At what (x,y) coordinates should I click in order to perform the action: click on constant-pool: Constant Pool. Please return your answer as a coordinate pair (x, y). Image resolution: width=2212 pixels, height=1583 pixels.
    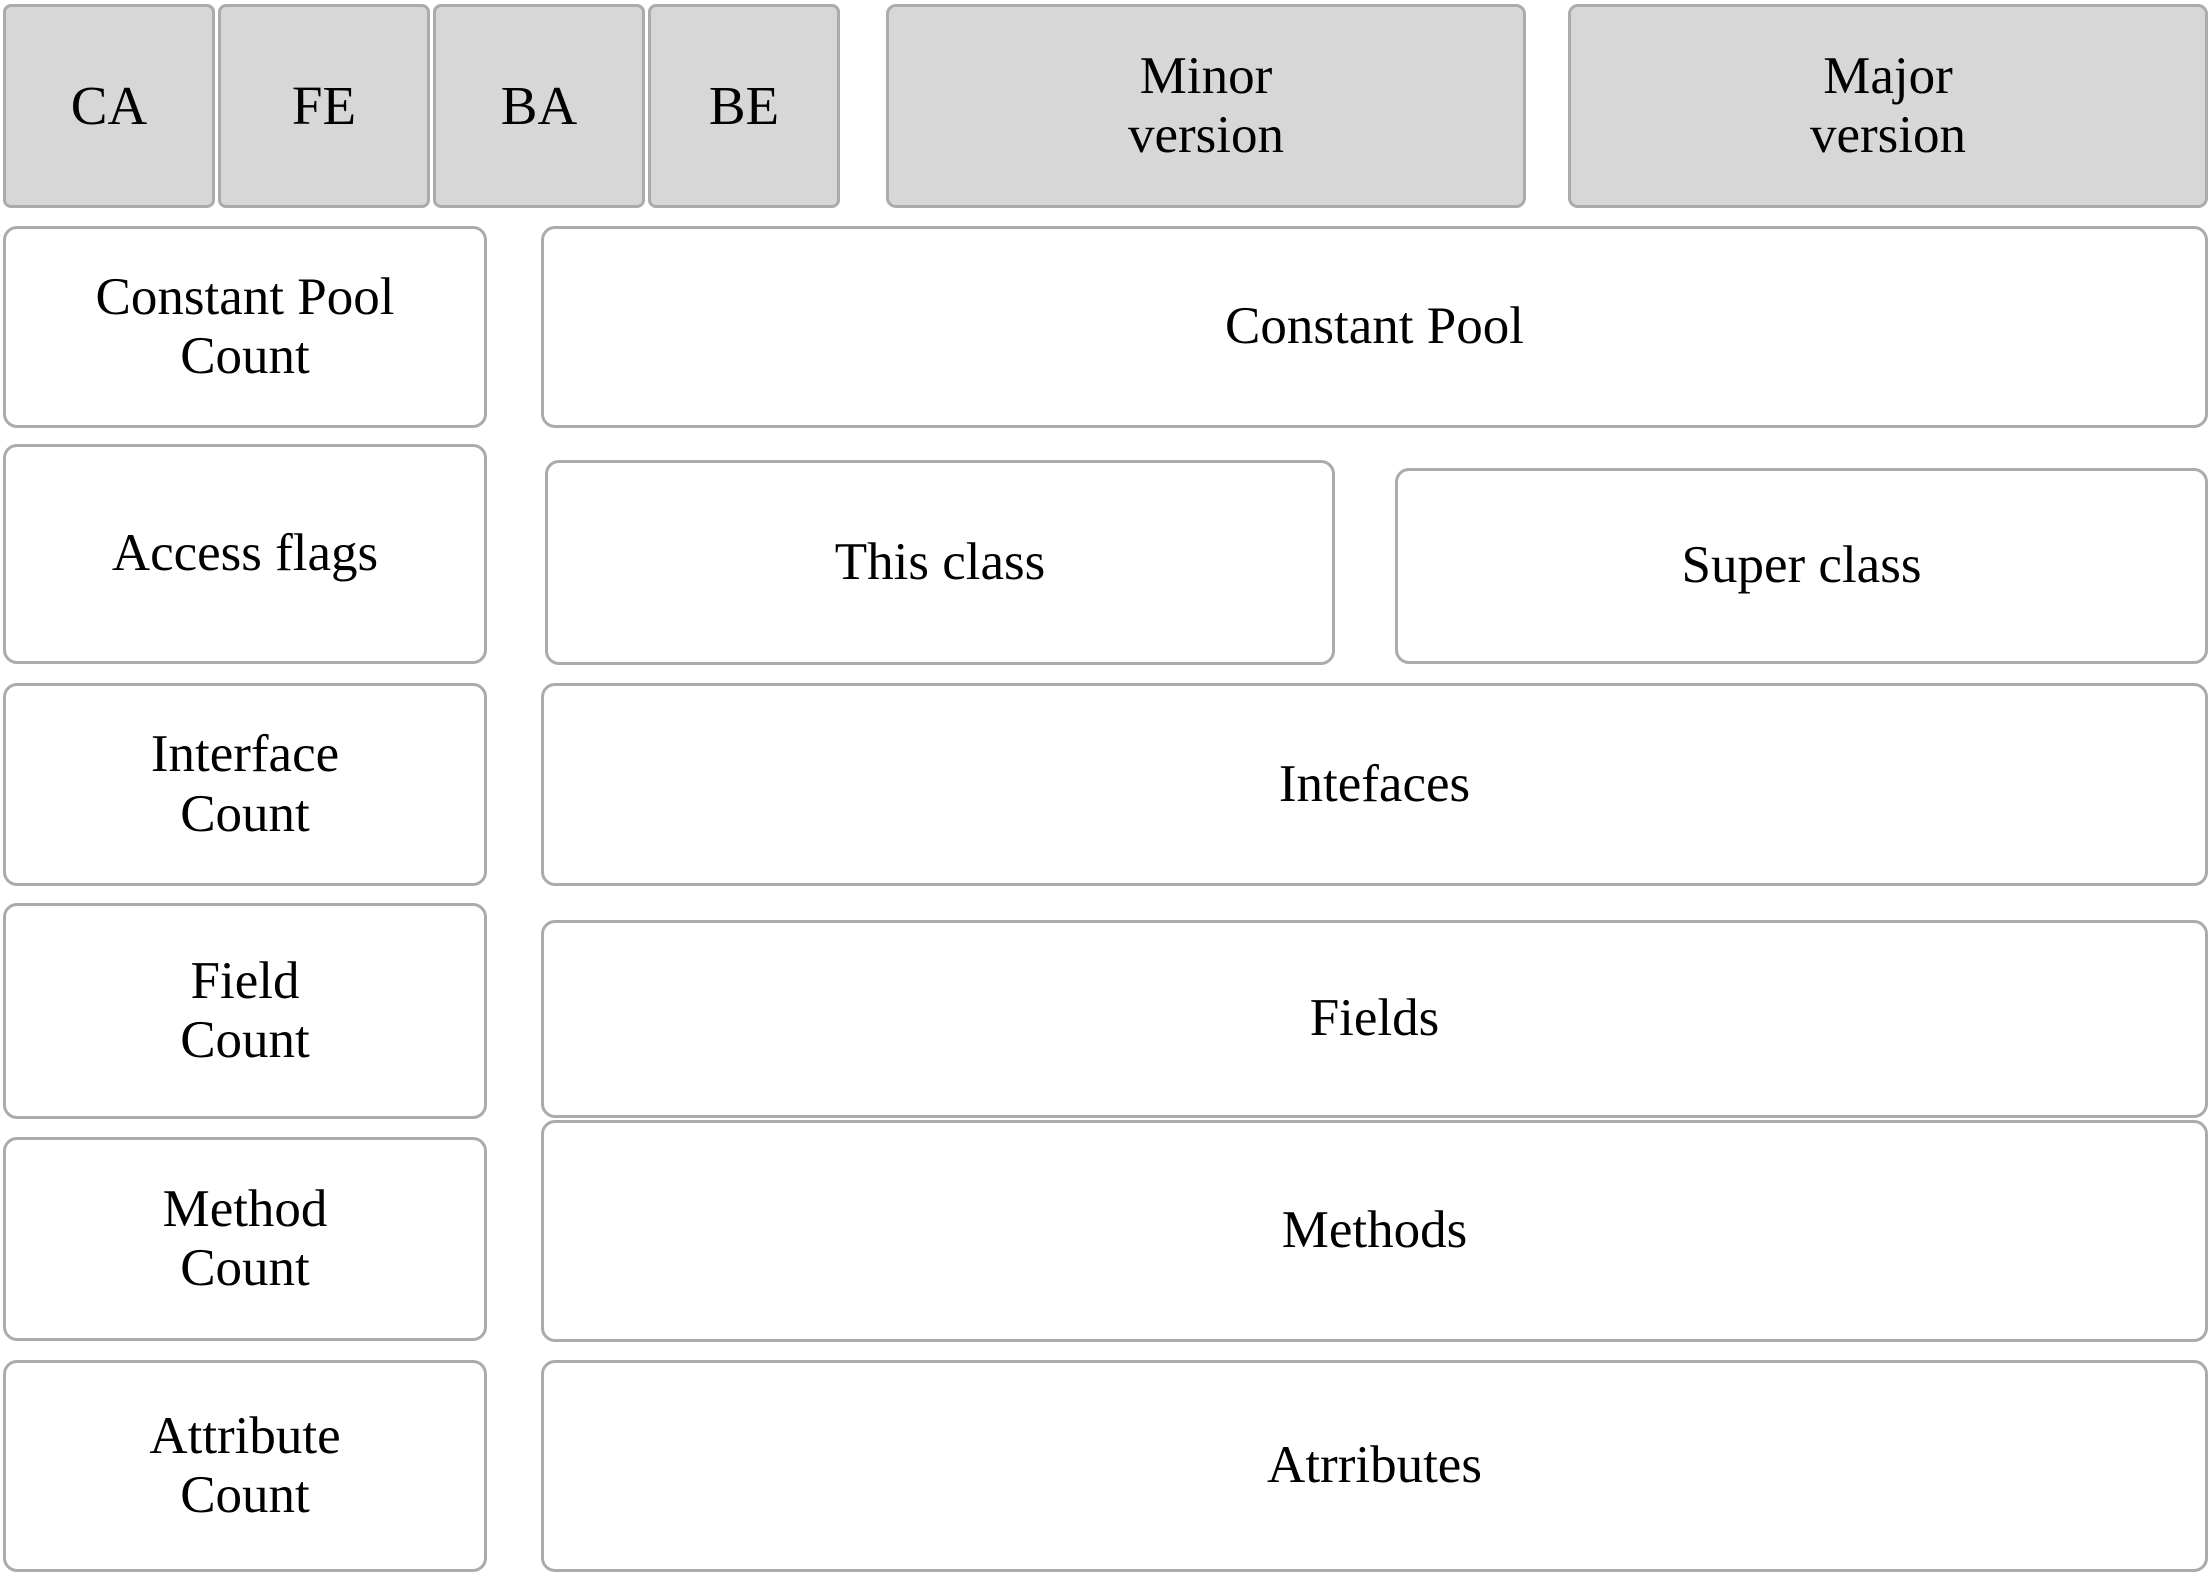
    Looking at the image, I should click on (1374, 327).